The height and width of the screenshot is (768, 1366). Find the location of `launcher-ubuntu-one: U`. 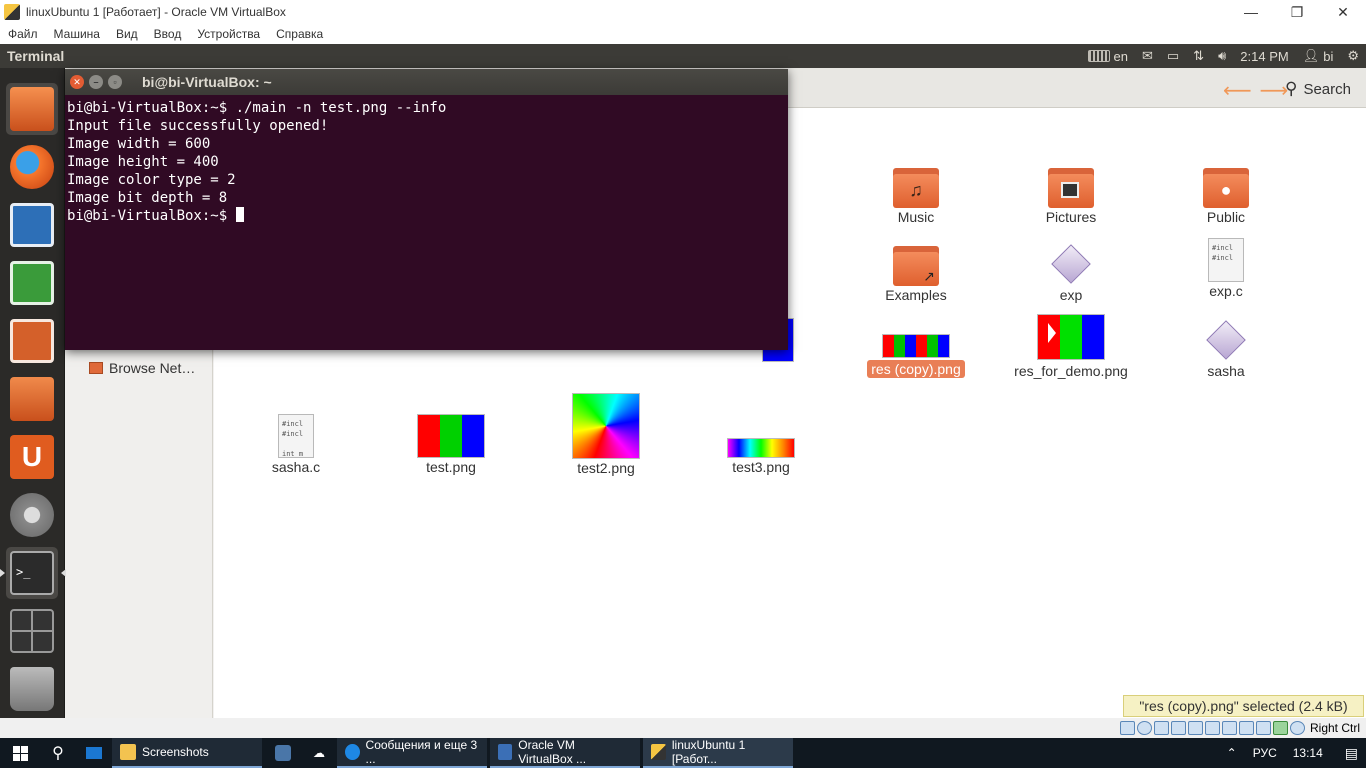

launcher-ubuntu-one: U is located at coordinates (32, 457).